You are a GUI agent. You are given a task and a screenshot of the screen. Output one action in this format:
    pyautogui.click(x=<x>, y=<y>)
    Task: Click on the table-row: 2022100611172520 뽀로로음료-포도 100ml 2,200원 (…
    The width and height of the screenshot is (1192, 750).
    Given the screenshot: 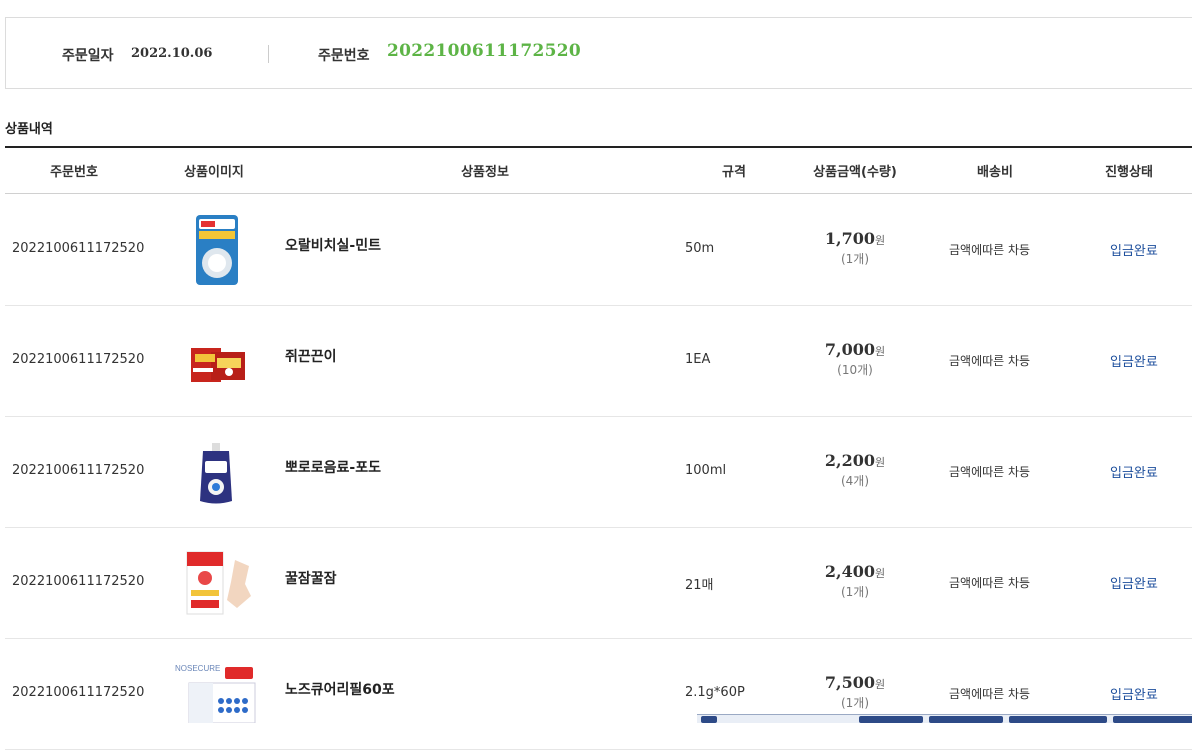 What is the action you would take?
    pyautogui.click(x=598, y=472)
    